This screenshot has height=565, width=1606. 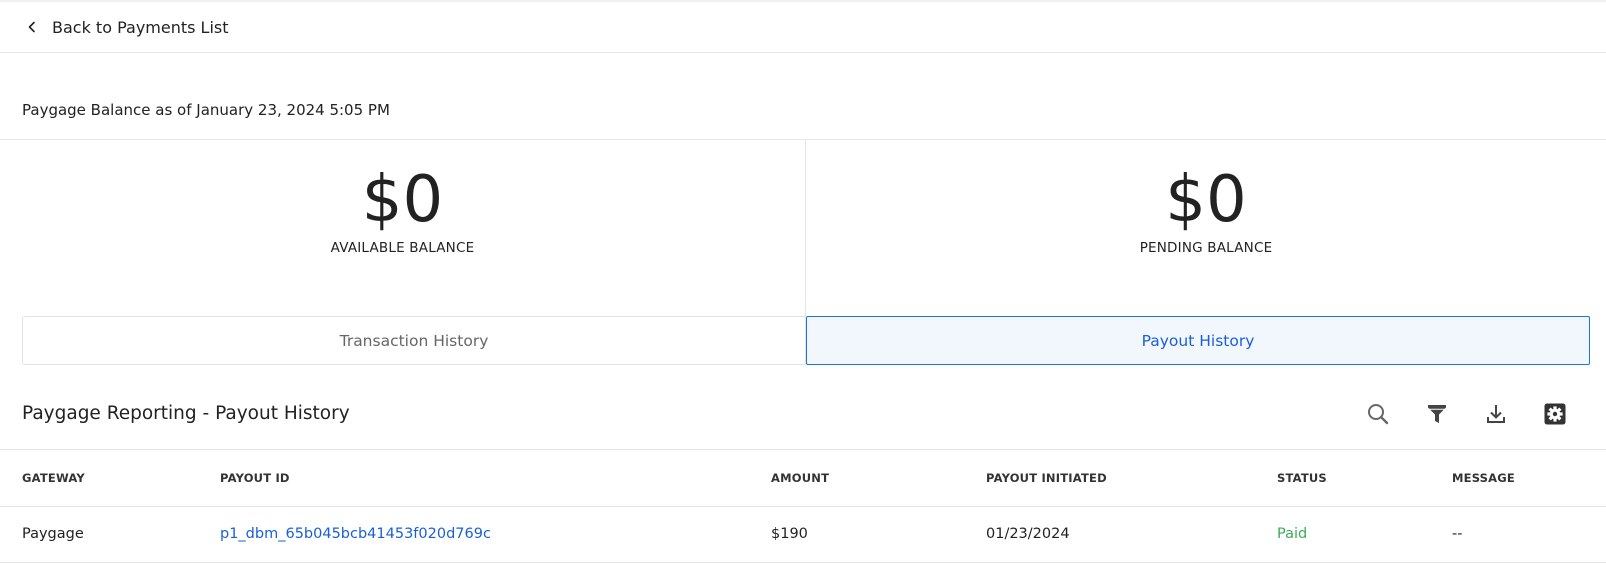 I want to click on report-title: Paygage Reporting - Payout History, so click(x=186, y=413).